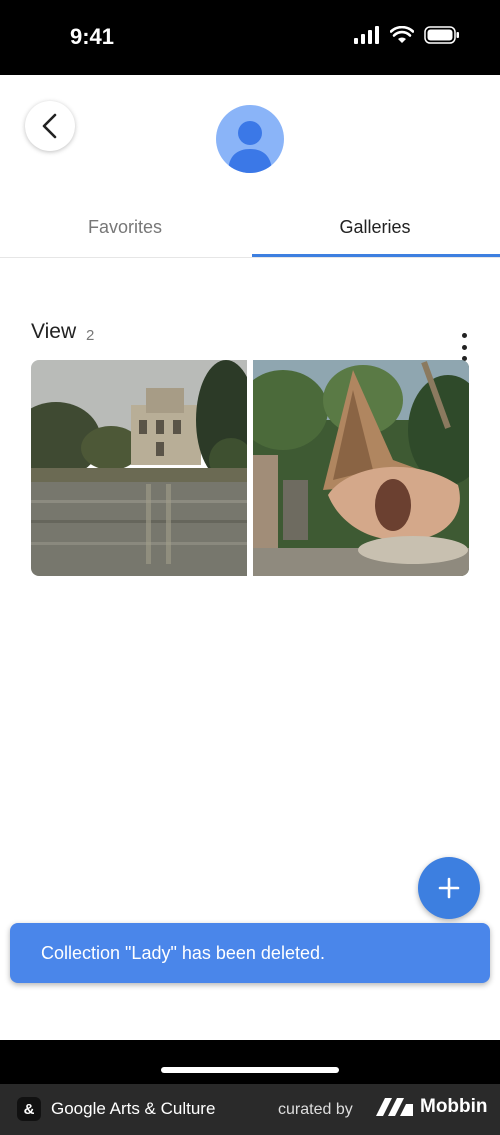 Image resolution: width=500 pixels, height=1135 pixels. I want to click on tab-favorites: Favorites, so click(125, 227).